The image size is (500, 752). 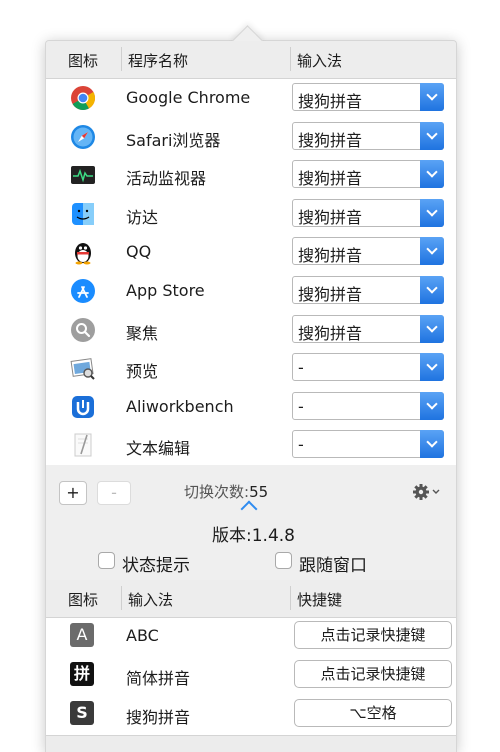 What do you see at coordinates (114, 493) in the screenshot?
I see `remove-button: -` at bounding box center [114, 493].